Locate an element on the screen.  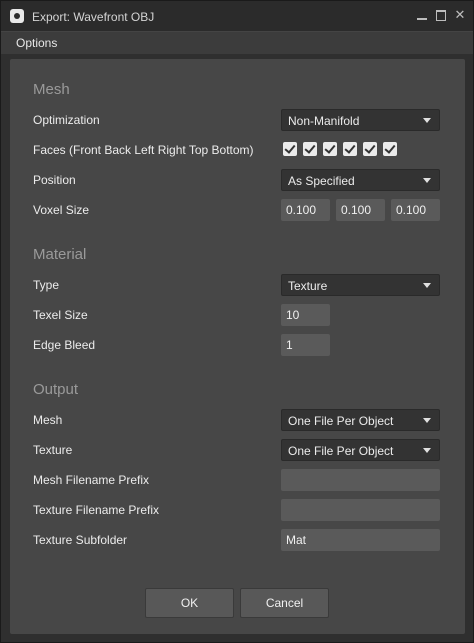
texture-subfolder-value: Mat is located at coordinates (296, 540).